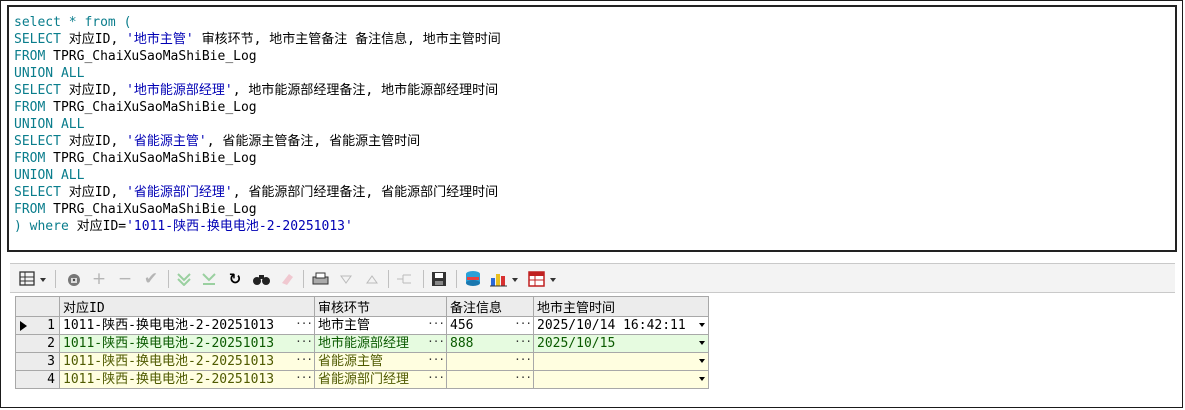  Describe the element at coordinates (490, 343) in the screenshot. I see `cell-note: 888 ···` at that location.